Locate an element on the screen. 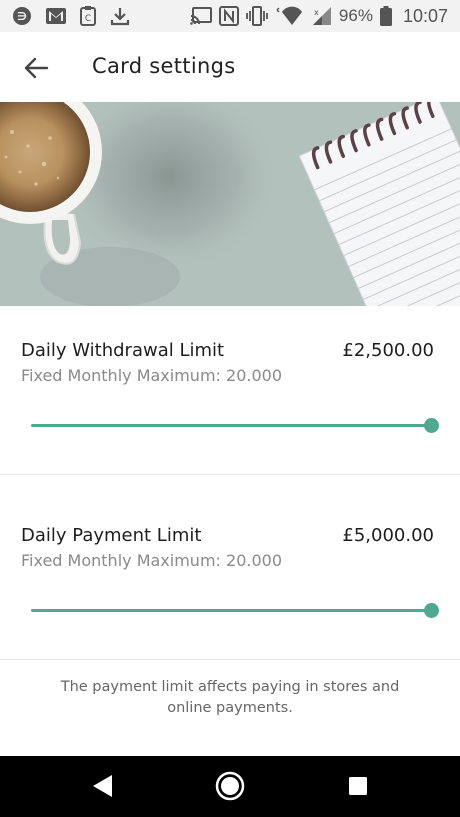 The height and width of the screenshot is (817, 460). back-triangle-icon is located at coordinates (102, 786).